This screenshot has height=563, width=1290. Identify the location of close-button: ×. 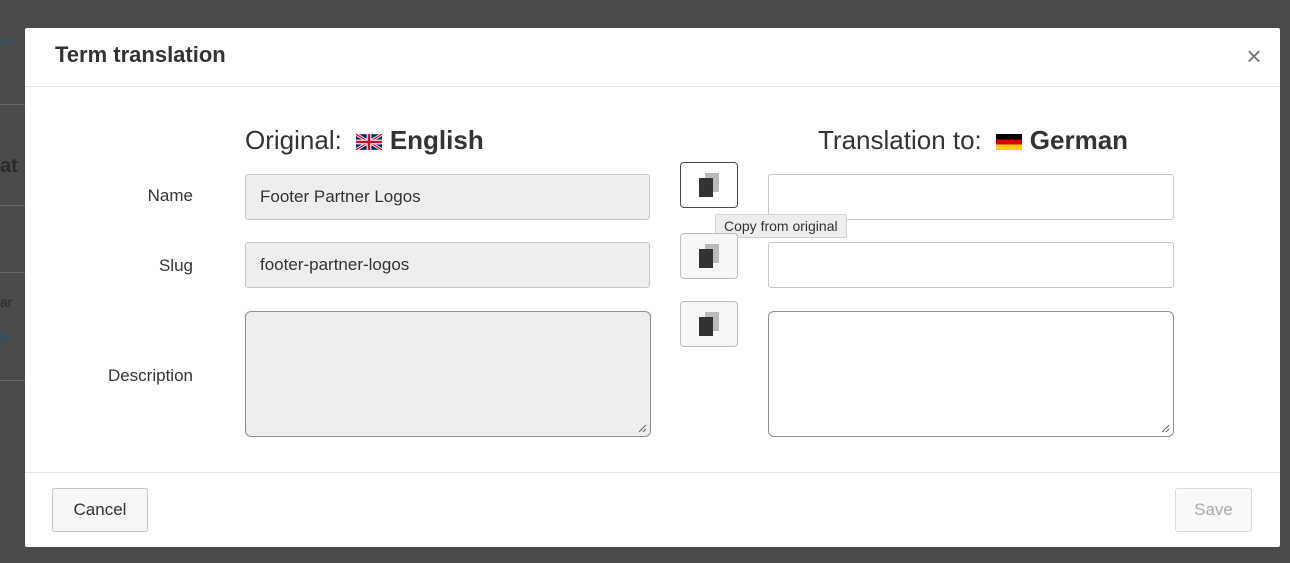
(1254, 56).